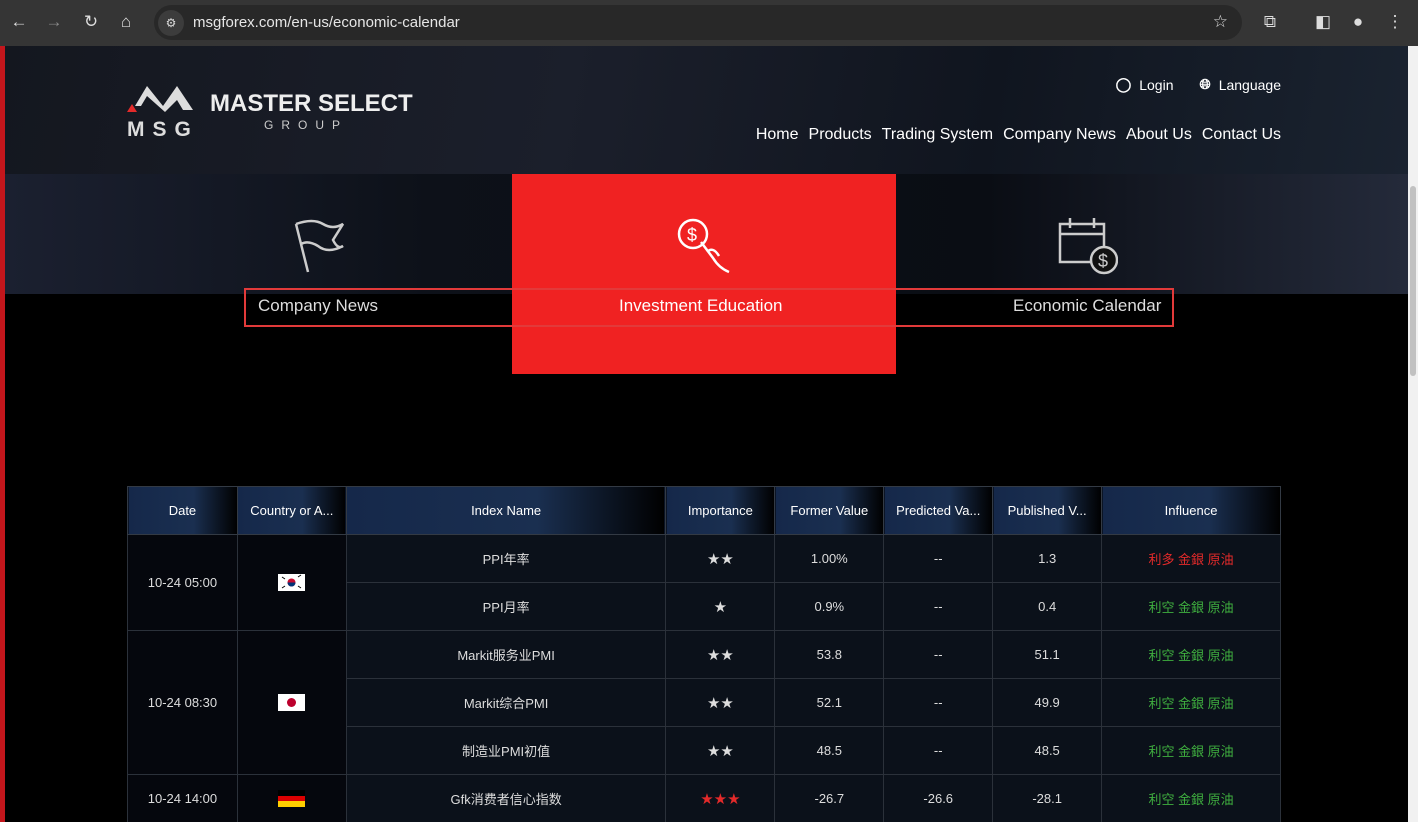 The width and height of the screenshot is (1418, 822). Describe the element at coordinates (506, 606) in the screenshot. I see `index-name-cell: PPI月率` at that location.